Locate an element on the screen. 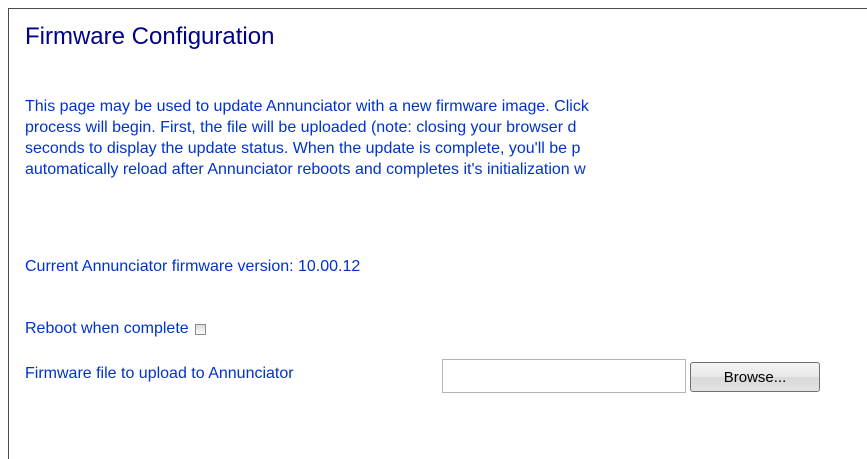  firmware-file-label: Firmware file to upload to Annunciator is located at coordinates (159, 373).